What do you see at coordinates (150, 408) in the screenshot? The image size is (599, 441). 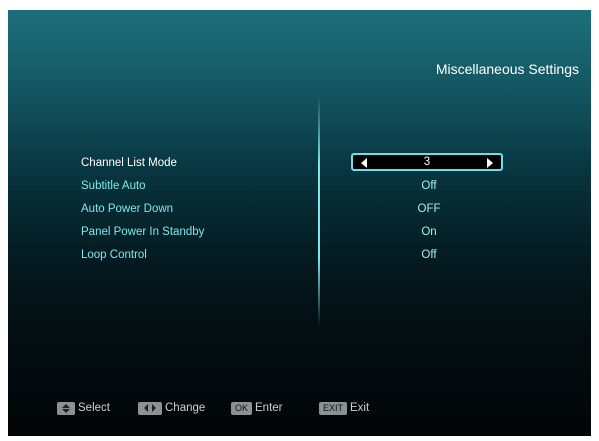 I see `left-right-key-icon` at bounding box center [150, 408].